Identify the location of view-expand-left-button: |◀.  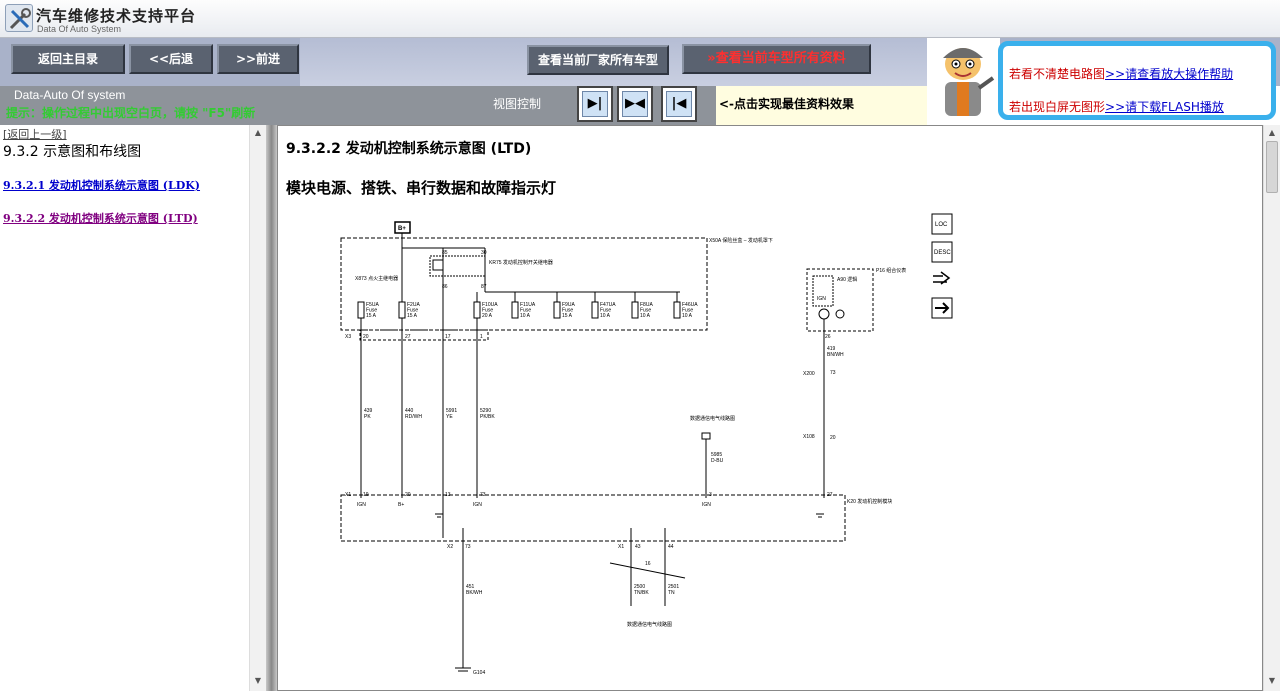
(679, 104).